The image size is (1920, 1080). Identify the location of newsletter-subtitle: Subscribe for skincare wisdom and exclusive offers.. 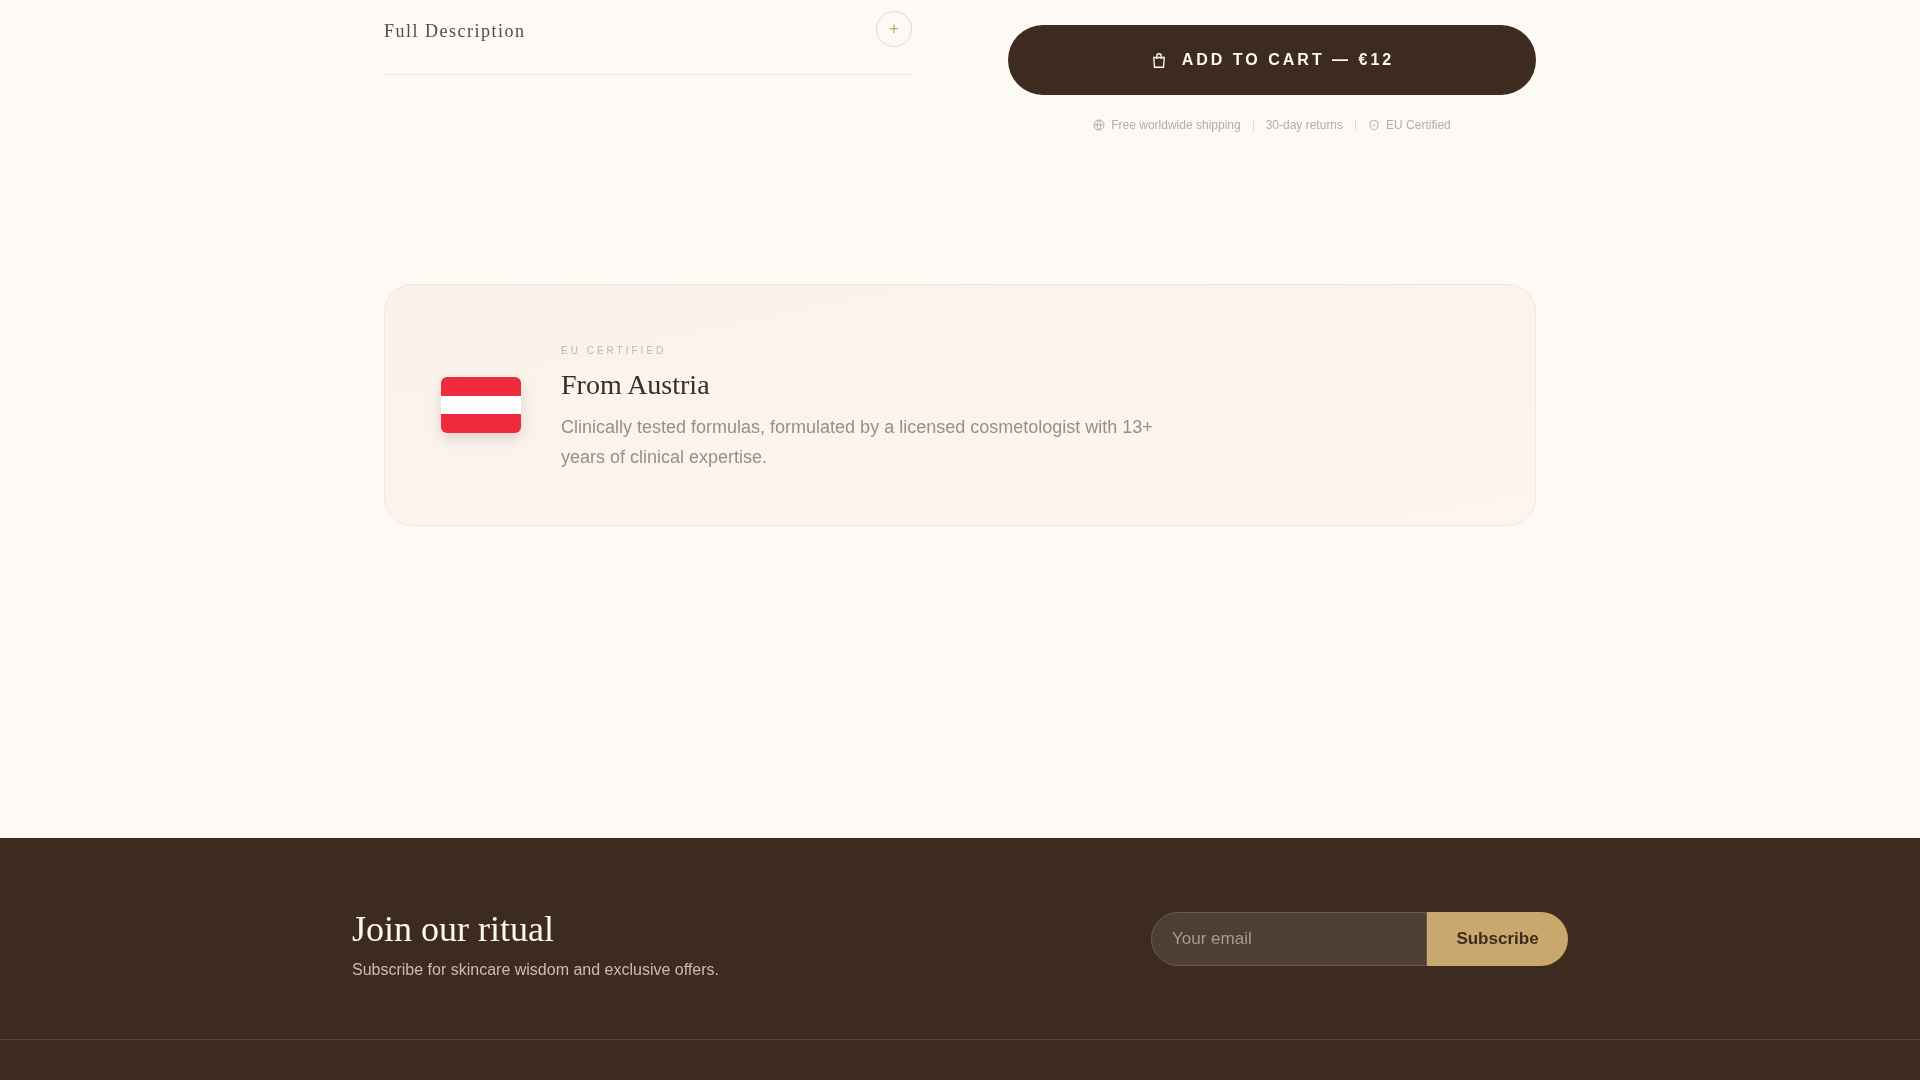
(535, 969).